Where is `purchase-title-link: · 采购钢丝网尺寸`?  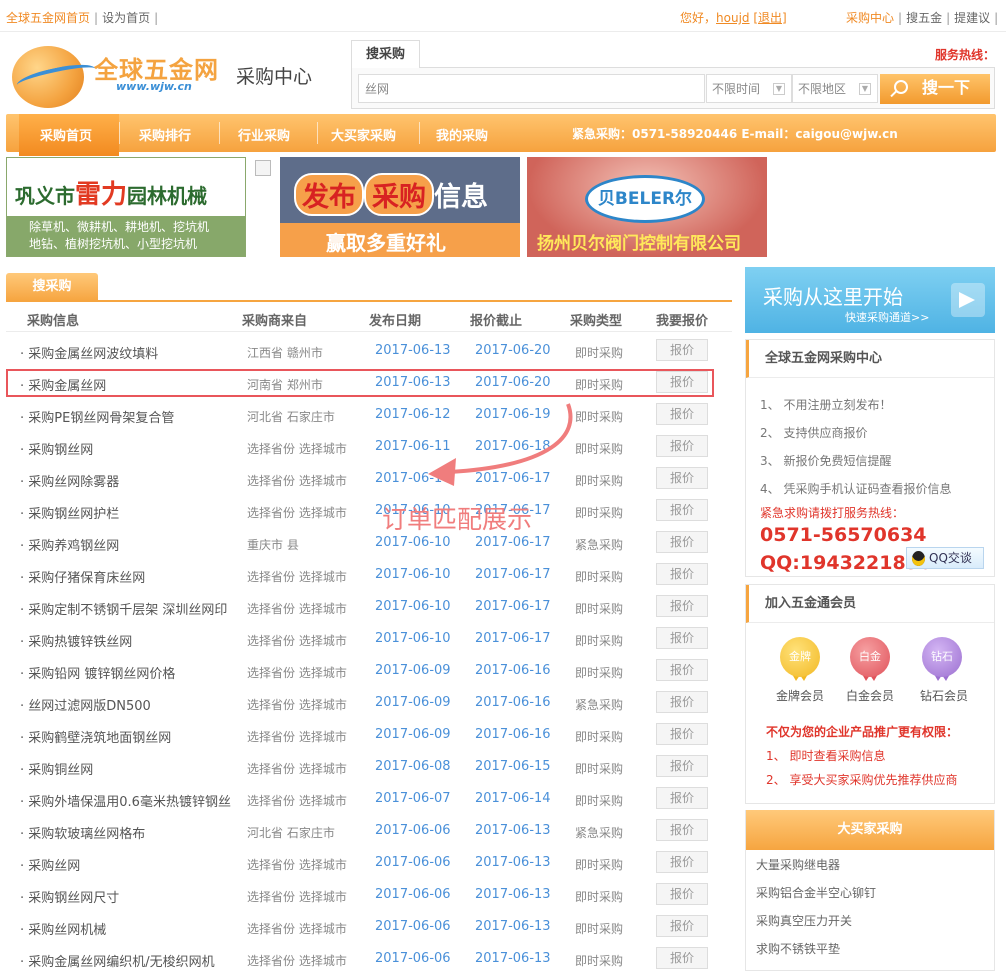
purchase-title-link: · 采购钢丝网尺寸 is located at coordinates (69, 896).